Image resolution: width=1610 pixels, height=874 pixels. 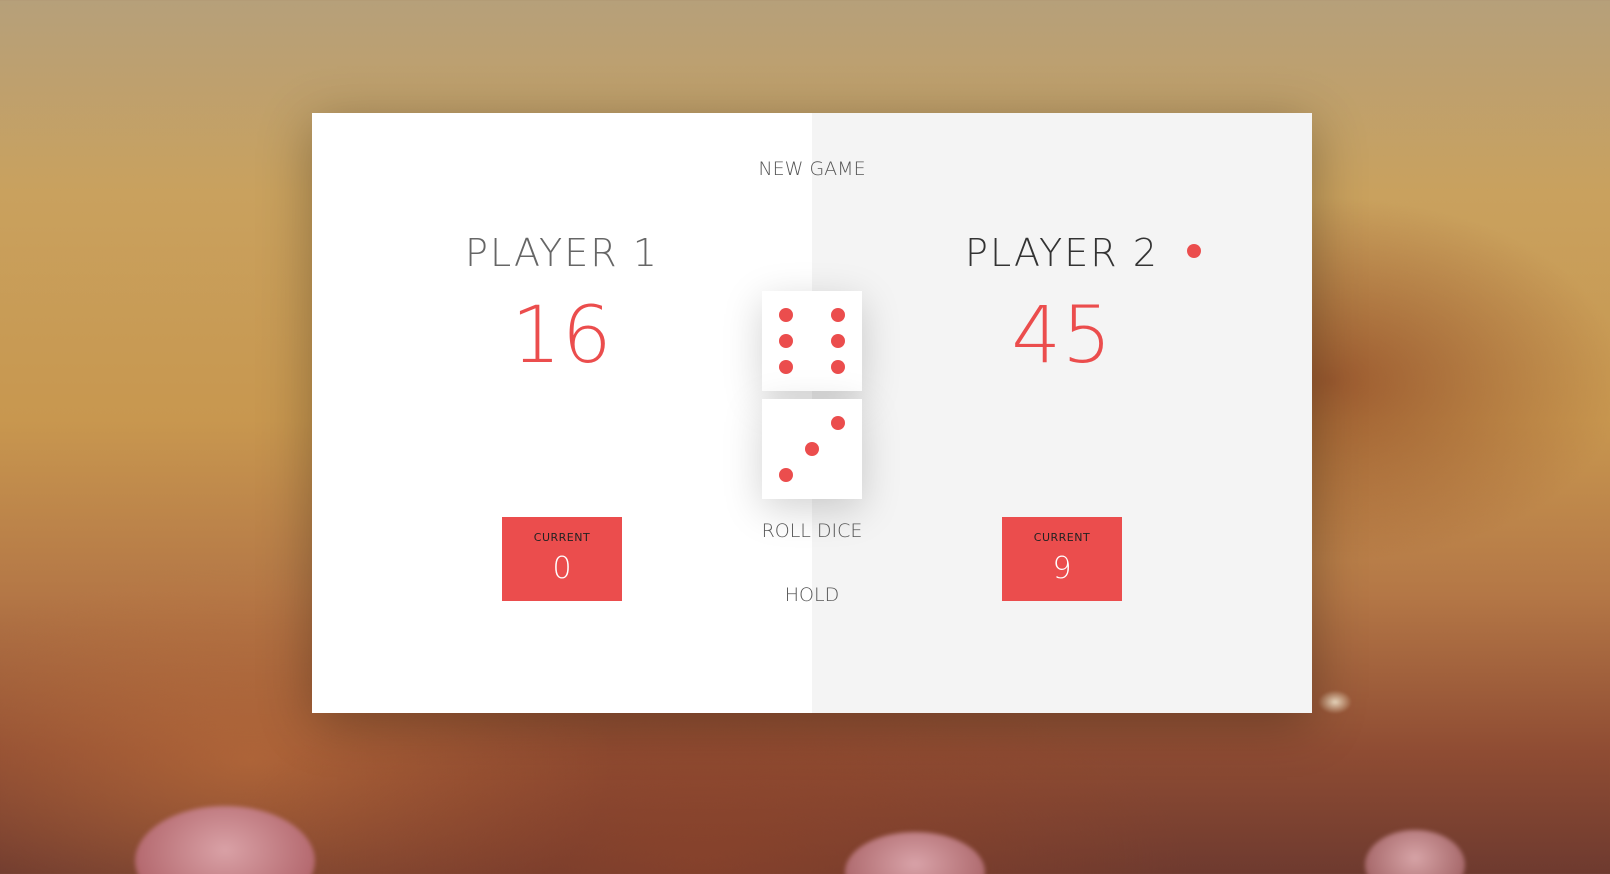 What do you see at coordinates (812, 595) in the screenshot?
I see `hold-button: HOLD` at bounding box center [812, 595].